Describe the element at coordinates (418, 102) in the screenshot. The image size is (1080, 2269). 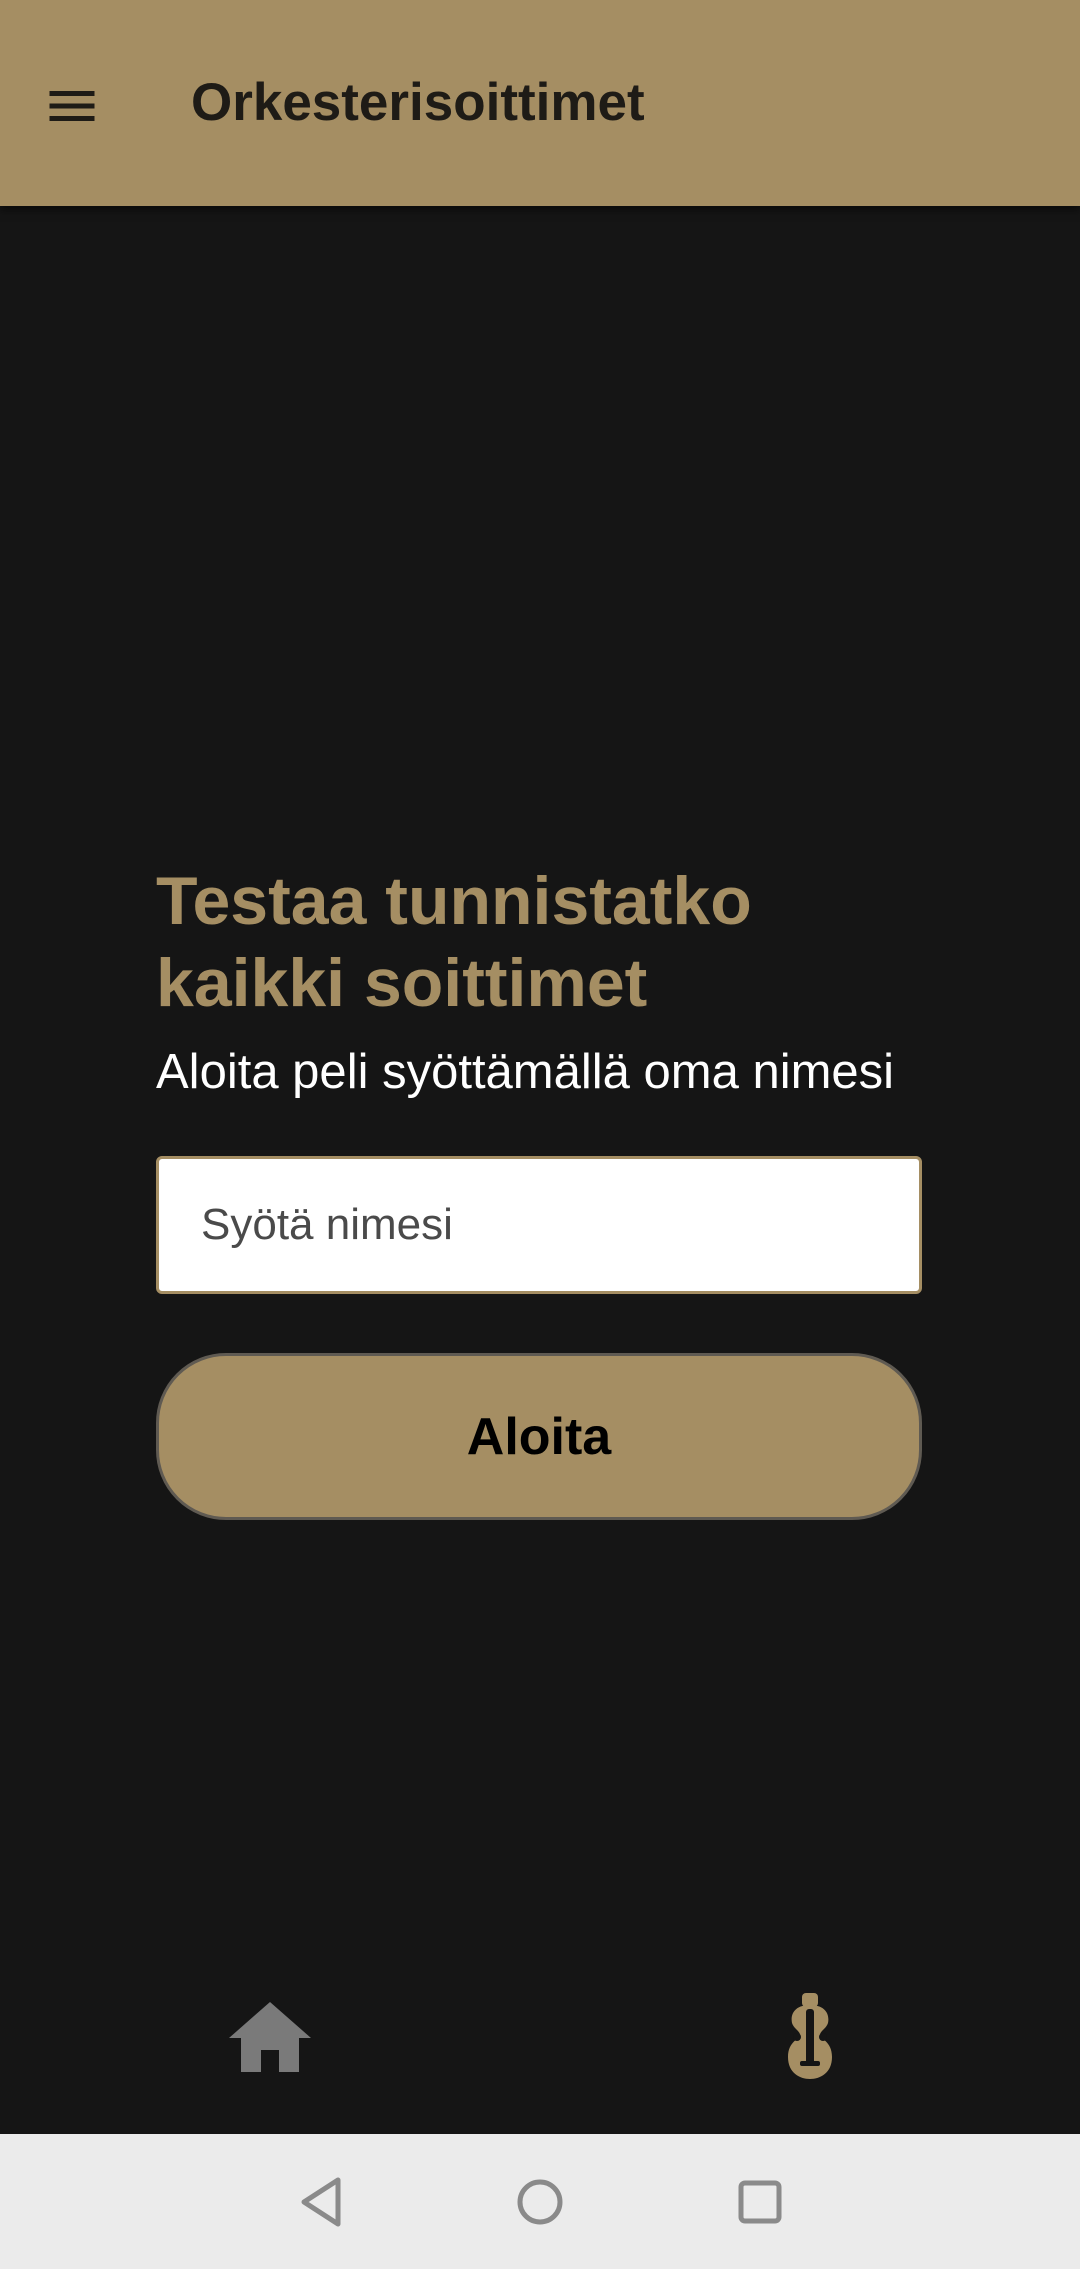
I see `app-title: Orkesterisoittimet` at that location.